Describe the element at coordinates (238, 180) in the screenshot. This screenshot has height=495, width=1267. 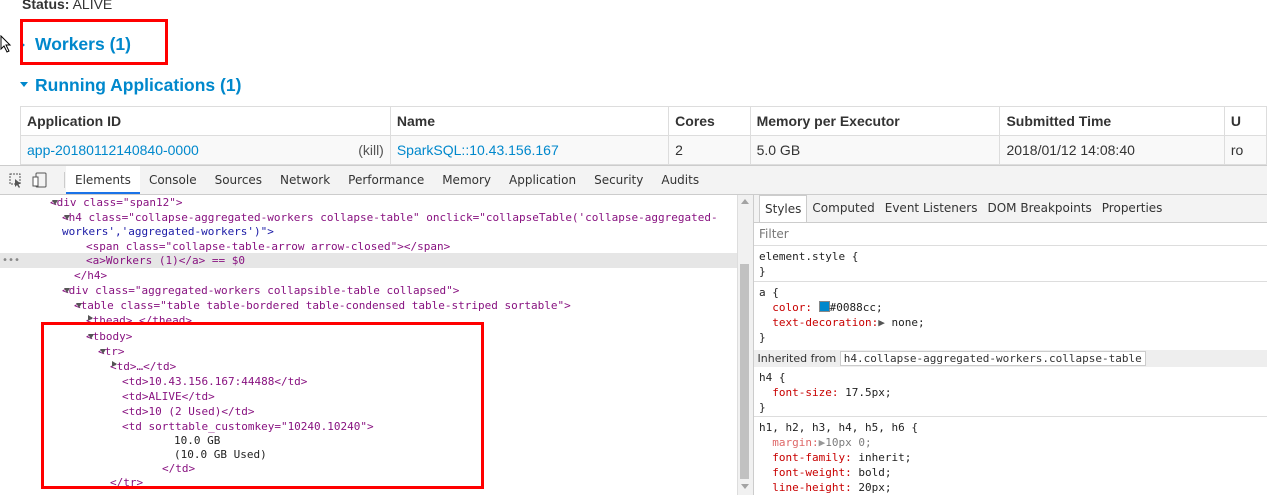
I see `tab-sources: Sources` at that location.